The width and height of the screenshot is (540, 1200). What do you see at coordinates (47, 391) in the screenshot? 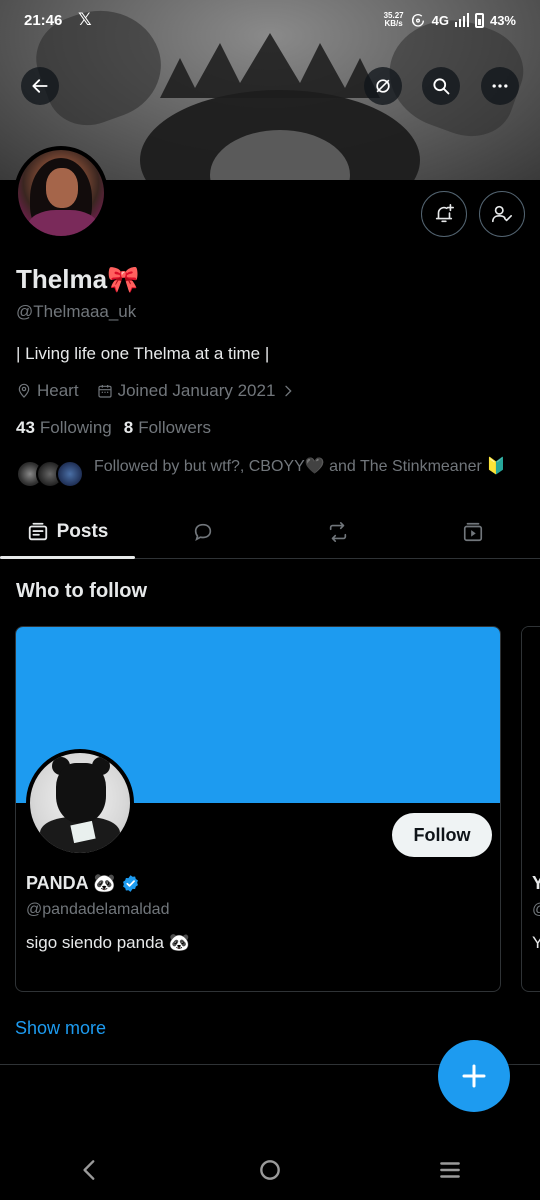
I see `profile-location: Heart` at bounding box center [47, 391].